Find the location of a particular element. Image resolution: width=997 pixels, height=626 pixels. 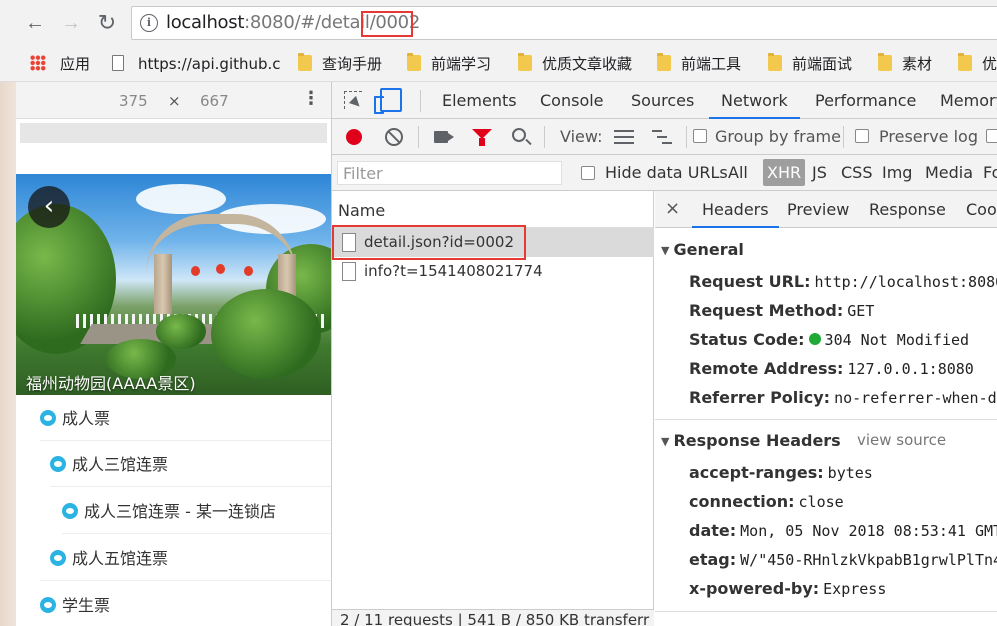

header-row: Request URL: http://localhost:8080/ is located at coordinates (843, 281).